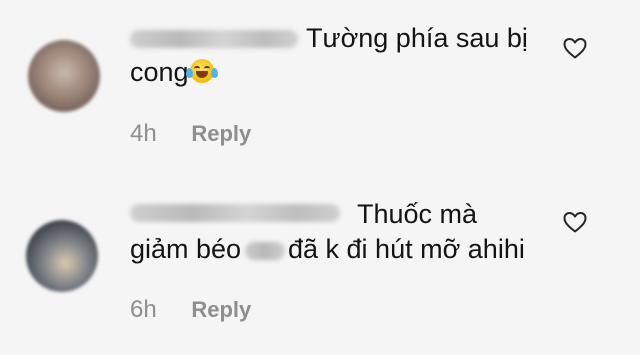 The image size is (640, 355). I want to click on comment-text-line: Thuốc mà, so click(417, 214).